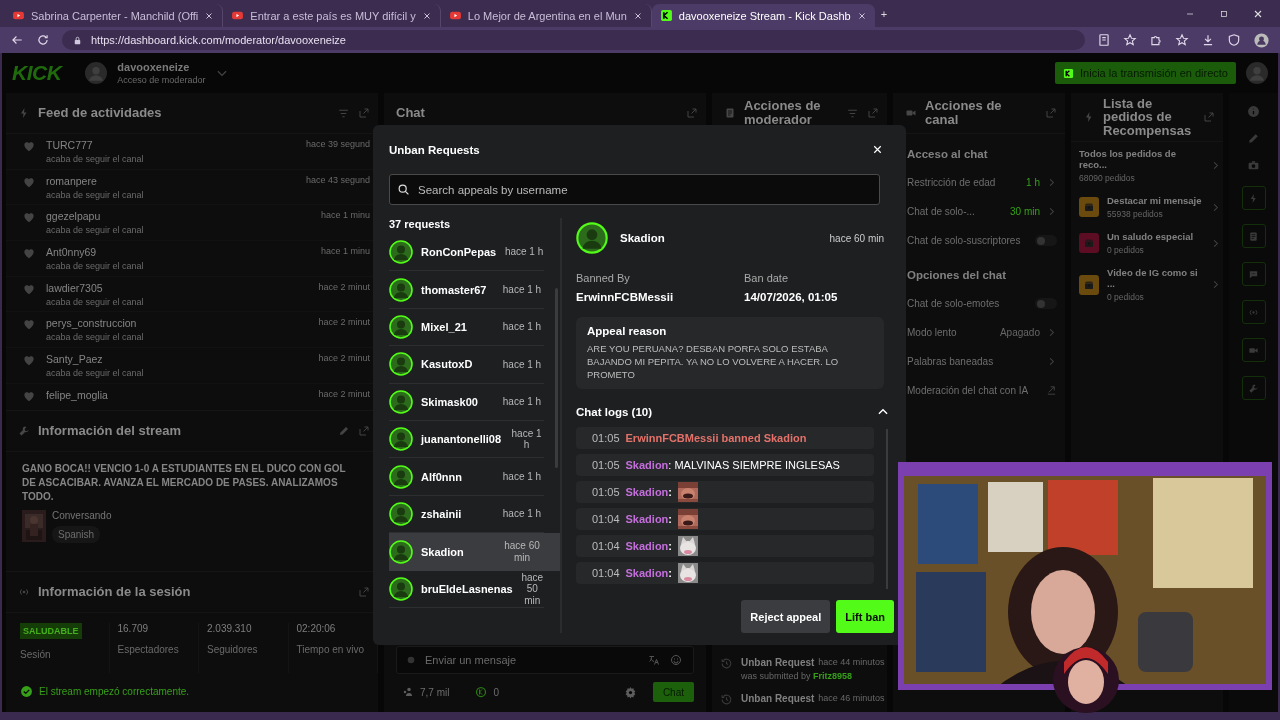  What do you see at coordinates (1019, 332) in the screenshot?
I see `setting-value: Apagado` at bounding box center [1019, 332].